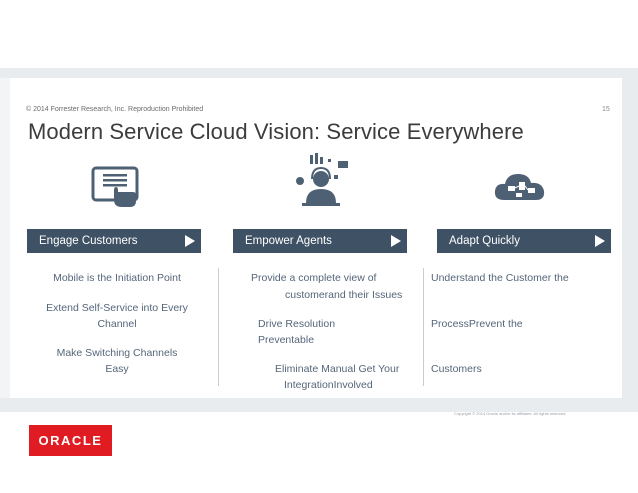  Describe the element at coordinates (314, 278) in the screenshot. I see `list-item: Provide a complete view of` at that location.